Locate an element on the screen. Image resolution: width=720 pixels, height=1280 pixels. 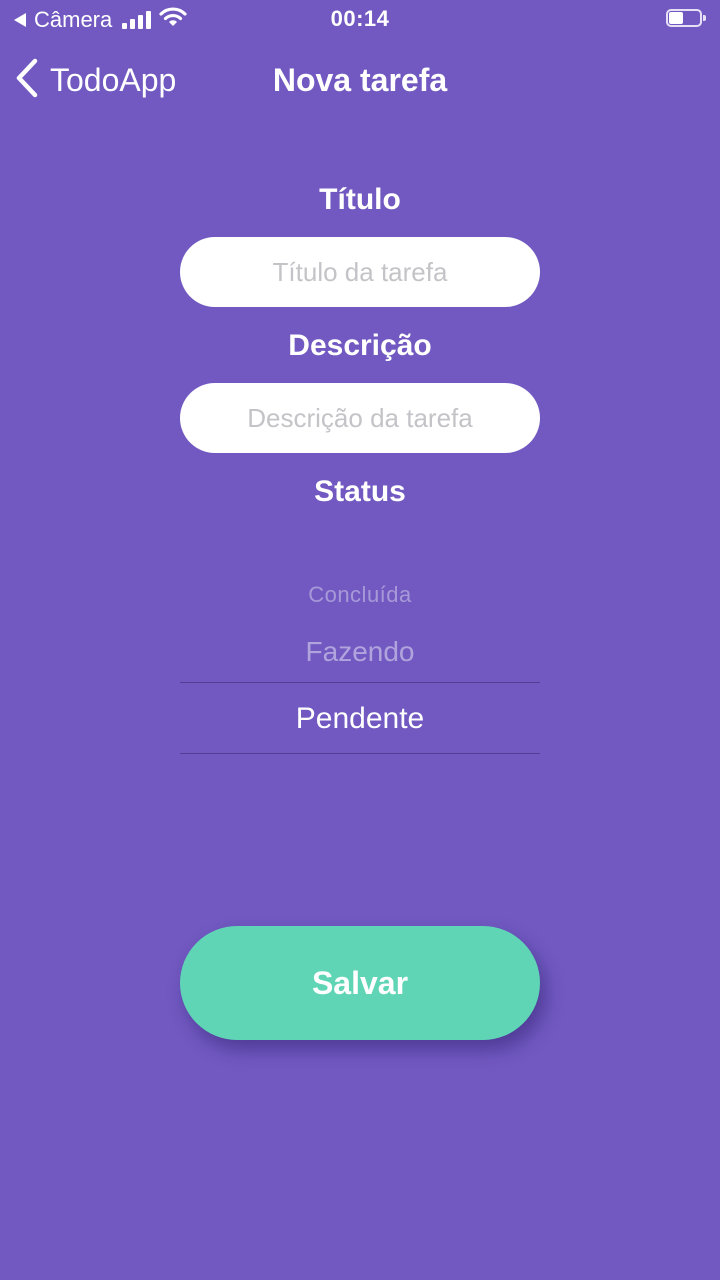
status-time: 00:14 is located at coordinates (360, 18).